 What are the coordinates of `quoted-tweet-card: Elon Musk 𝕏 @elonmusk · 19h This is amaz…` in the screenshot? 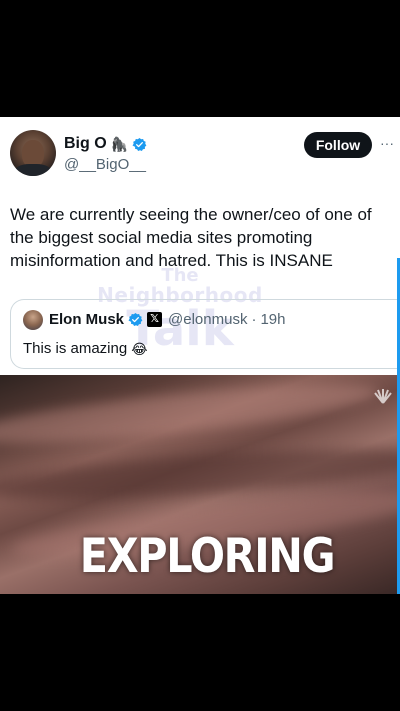 It's located at (205, 334).